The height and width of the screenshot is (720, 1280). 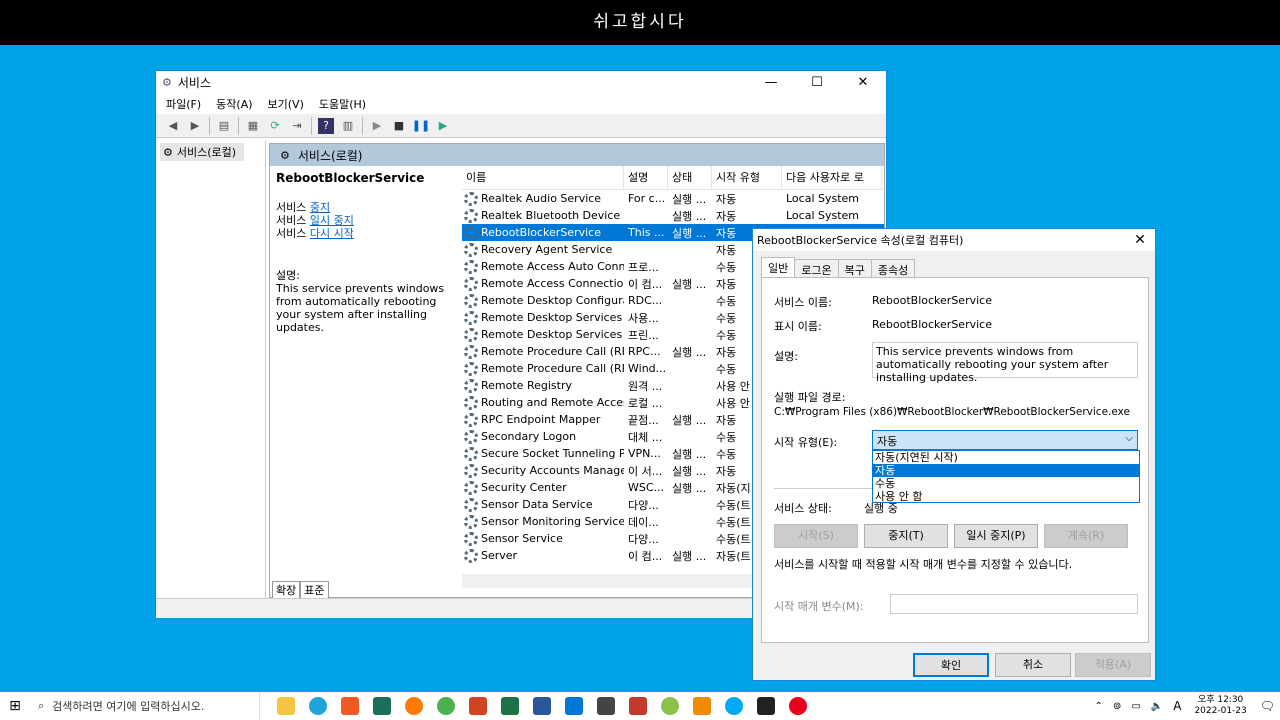 I want to click on cell-name: Security Center, so click(x=543, y=487).